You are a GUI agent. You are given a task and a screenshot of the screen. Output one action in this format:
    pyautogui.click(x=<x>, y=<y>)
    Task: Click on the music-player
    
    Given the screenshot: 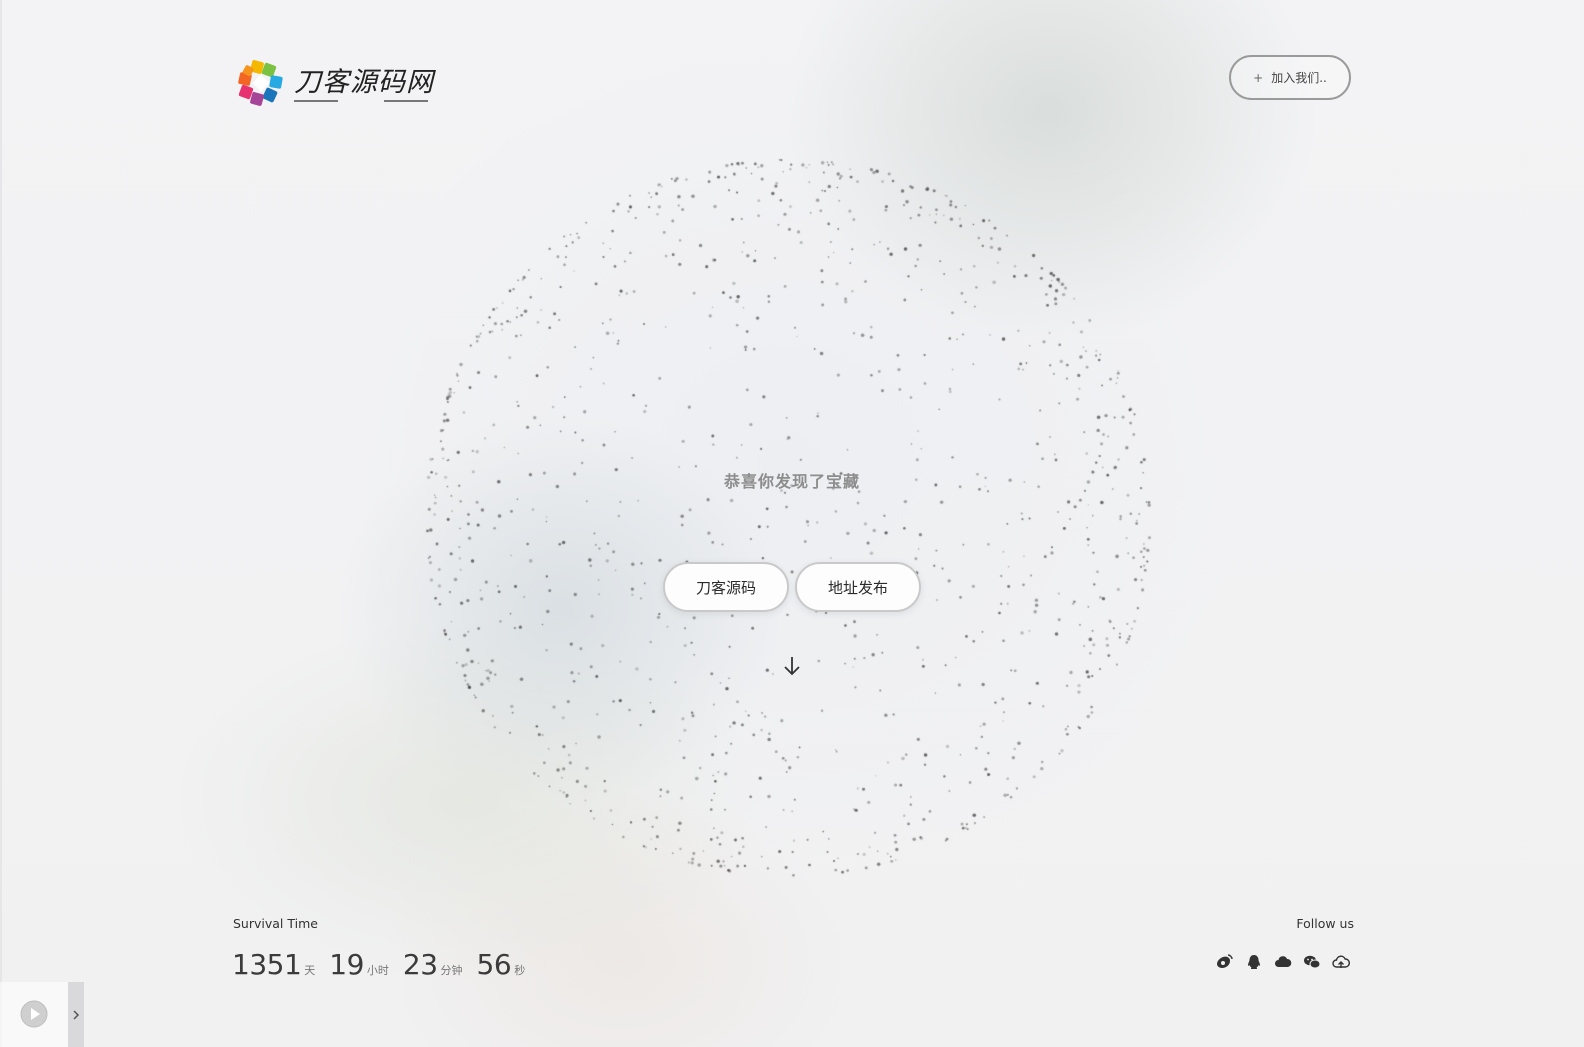 What is the action you would take?
    pyautogui.click(x=42, y=1014)
    